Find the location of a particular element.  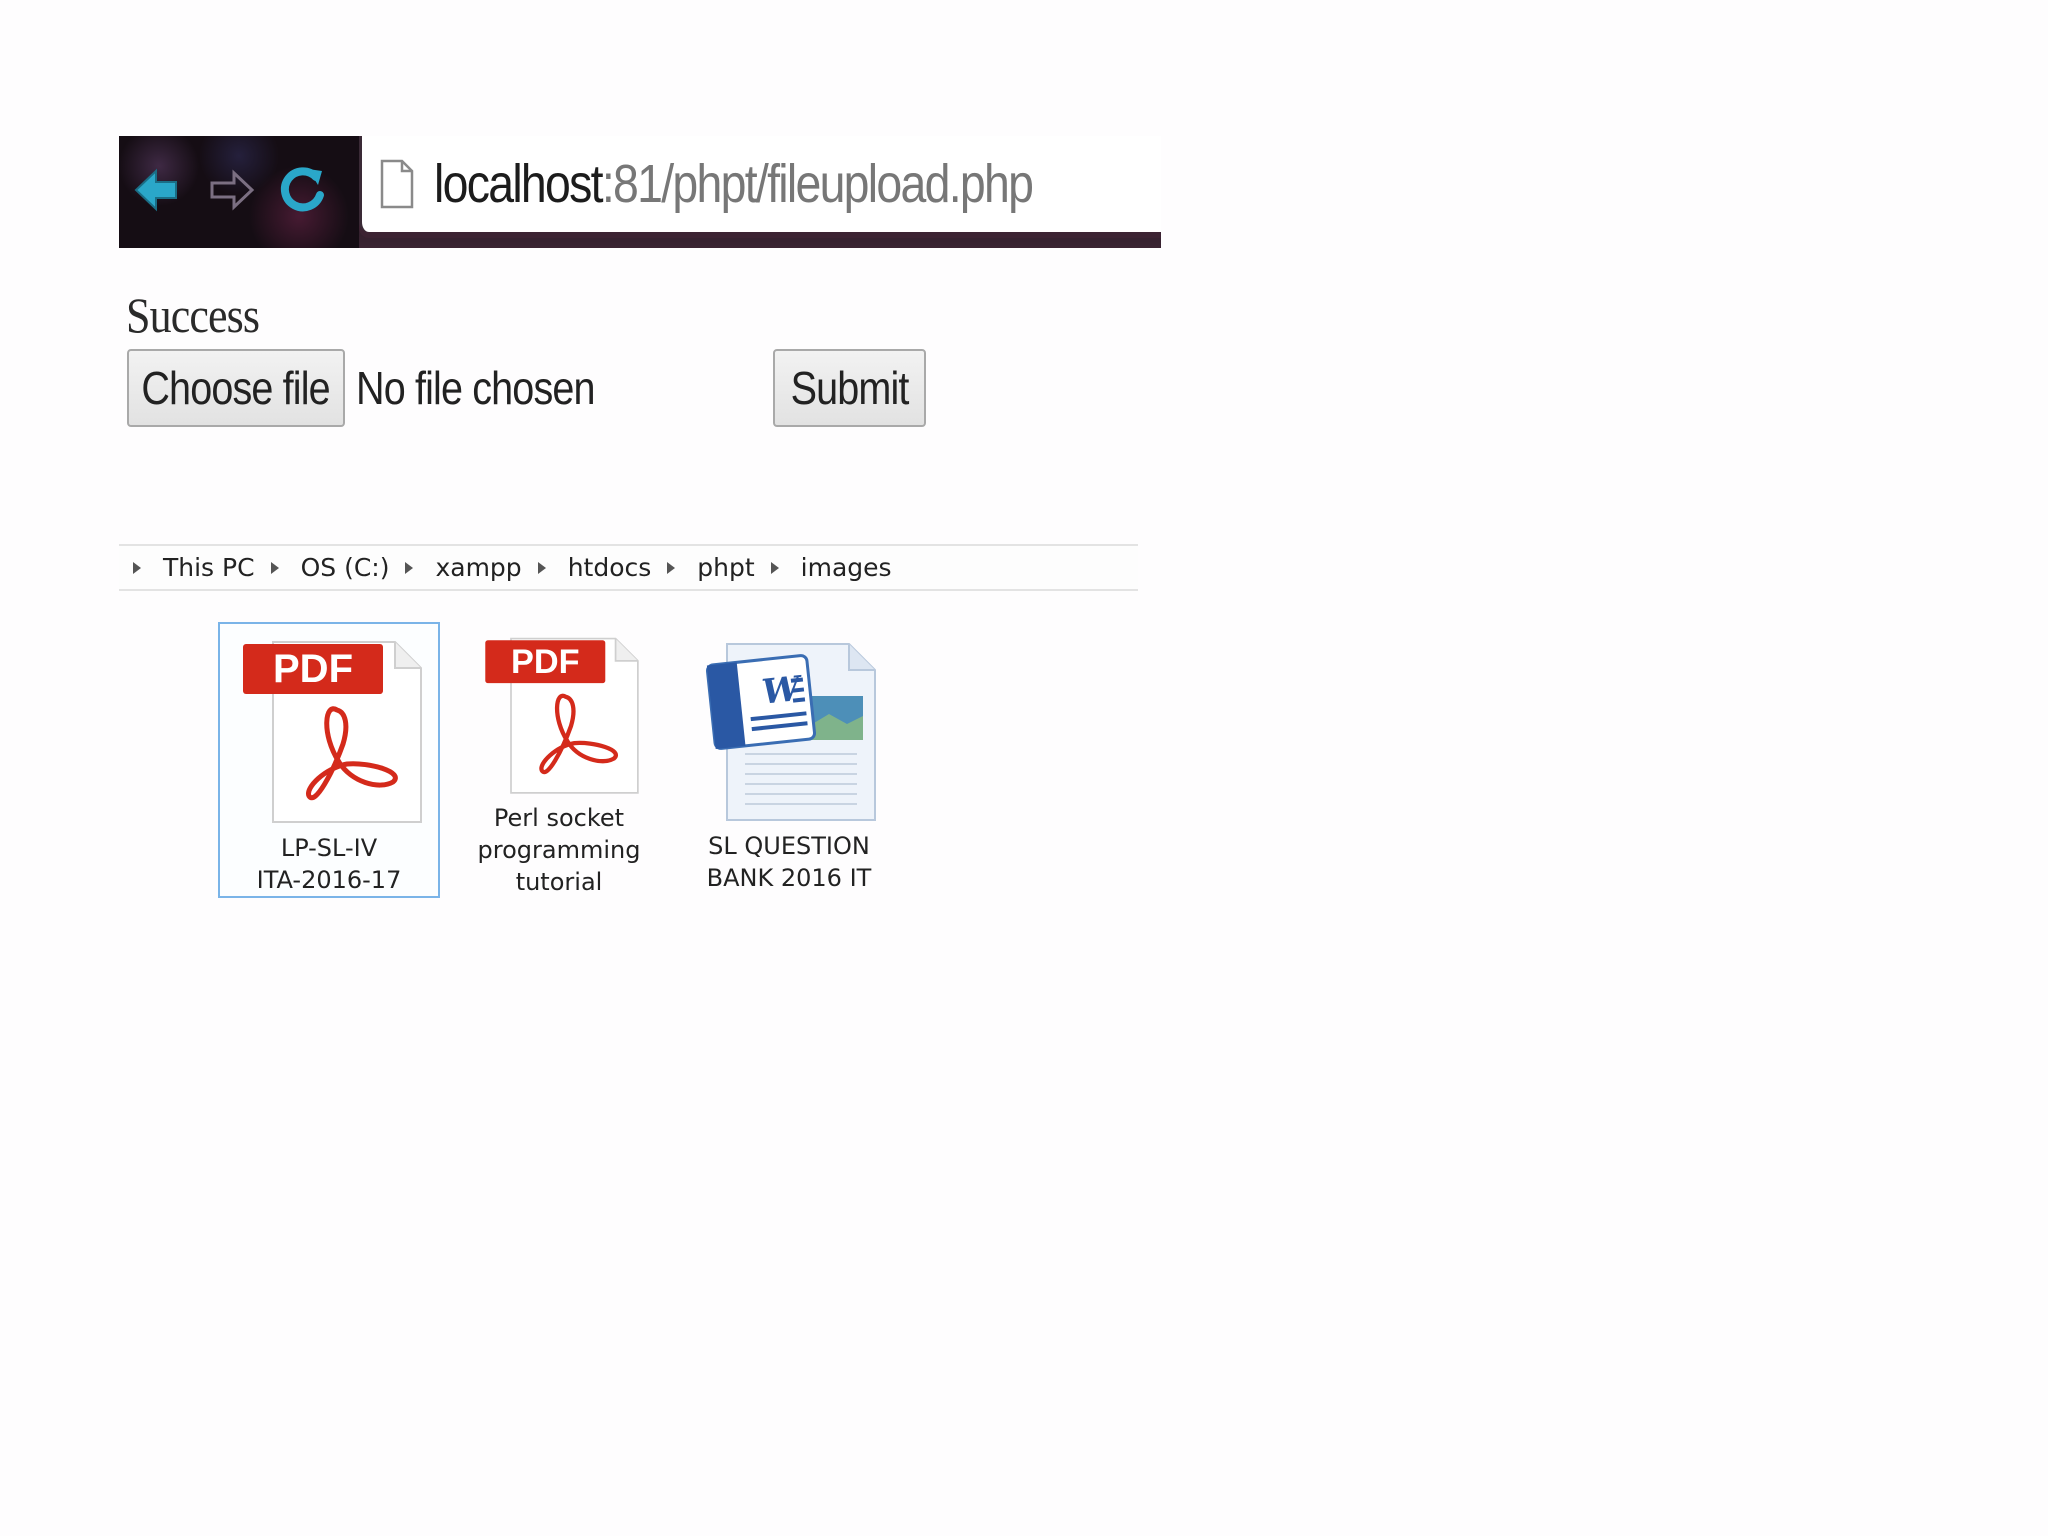

breadcrumb-item-xampp: xampp is located at coordinates (455, 567).